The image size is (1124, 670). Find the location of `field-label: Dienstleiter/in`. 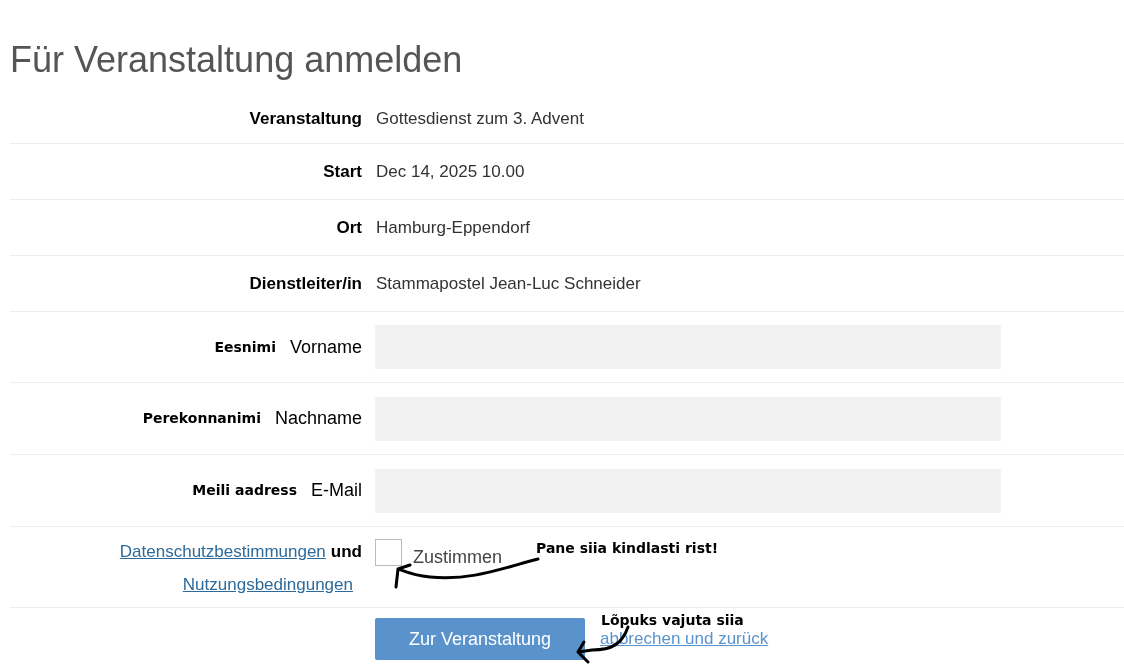

field-label: Dienstleiter/in is located at coordinates (305, 283).